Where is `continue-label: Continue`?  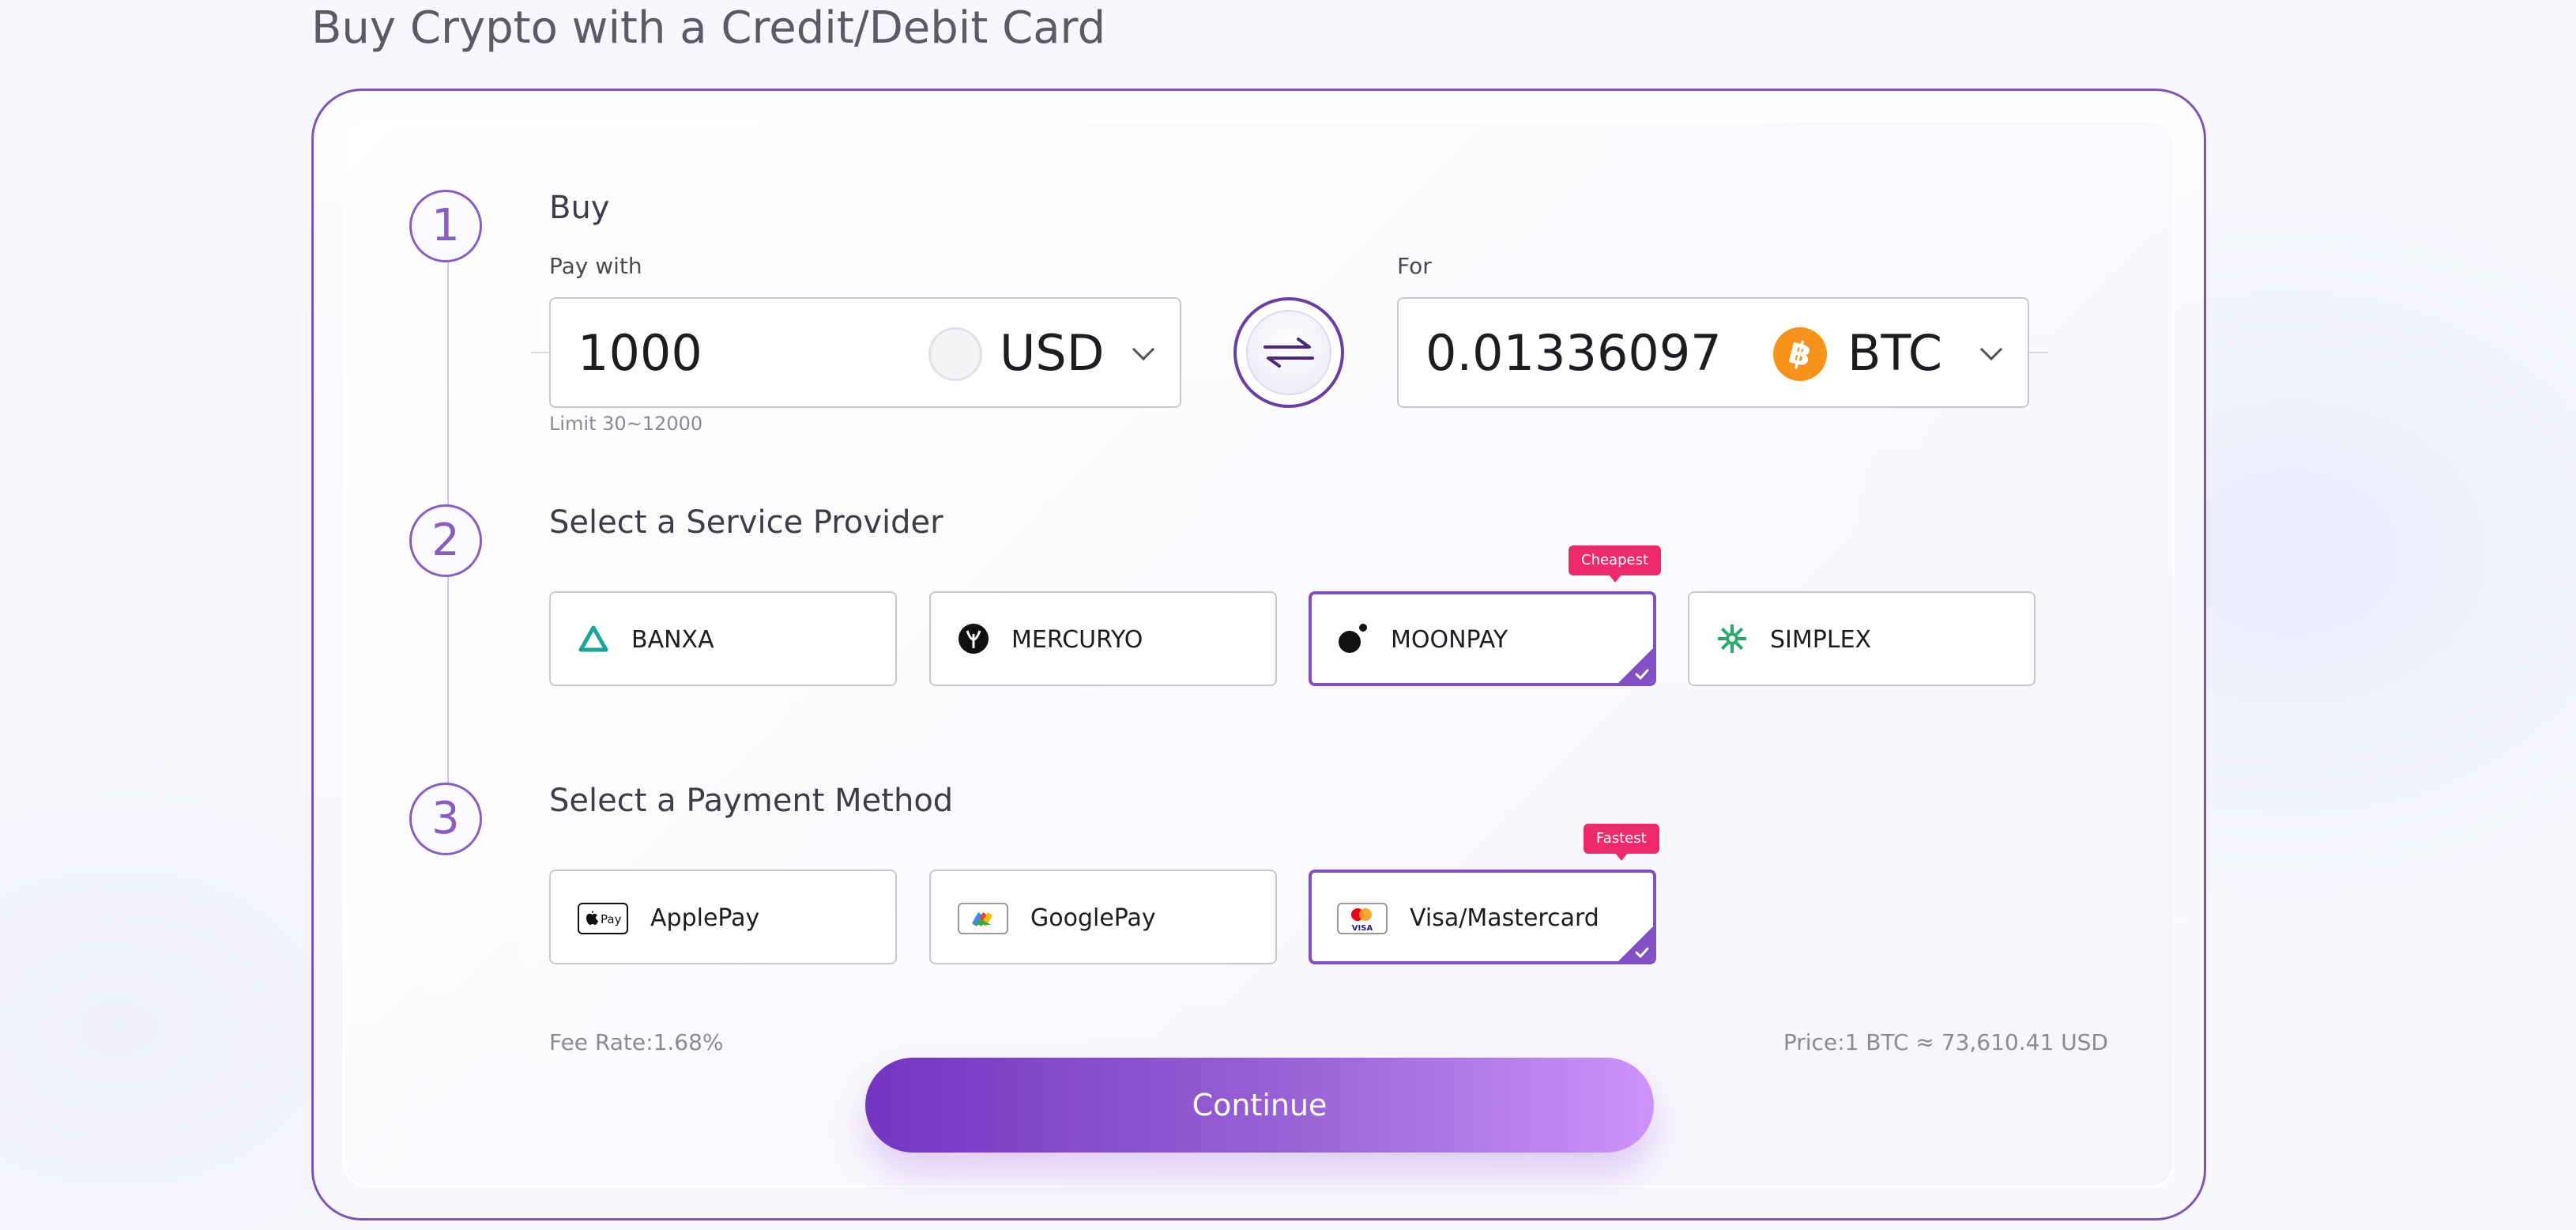
continue-label: Continue is located at coordinates (1260, 1105).